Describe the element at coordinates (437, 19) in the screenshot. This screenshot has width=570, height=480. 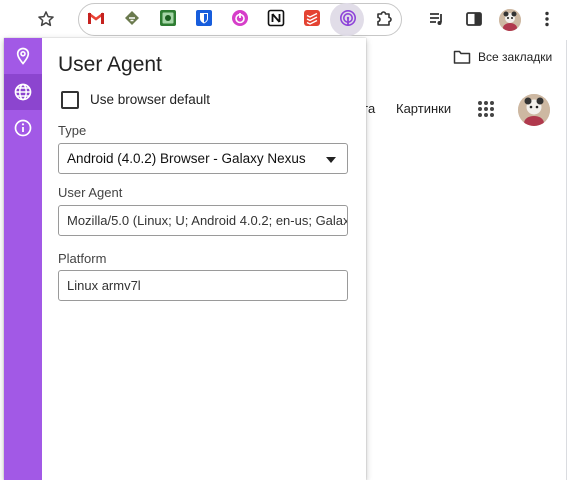
I see `media-icon` at that location.